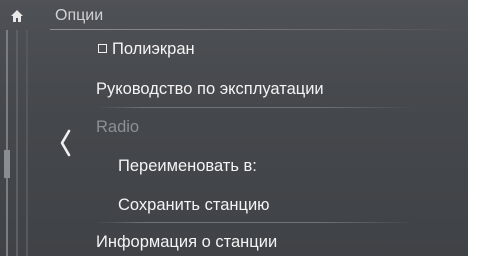  I want to click on menu-item-label: Сохранить станцию, so click(194, 205).